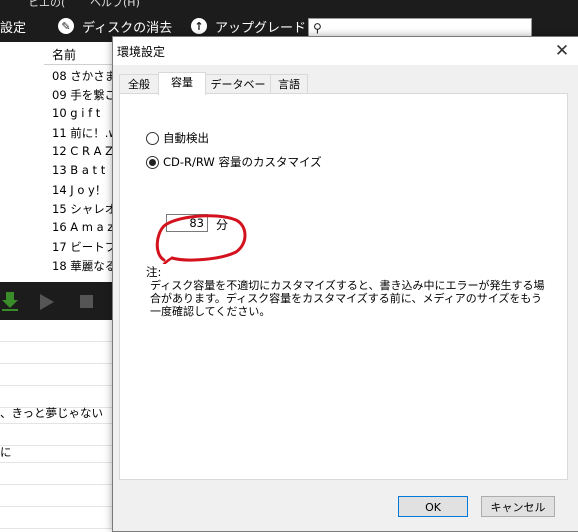 The image size is (578, 532). I want to click on settings-label: 設定, so click(13, 28).